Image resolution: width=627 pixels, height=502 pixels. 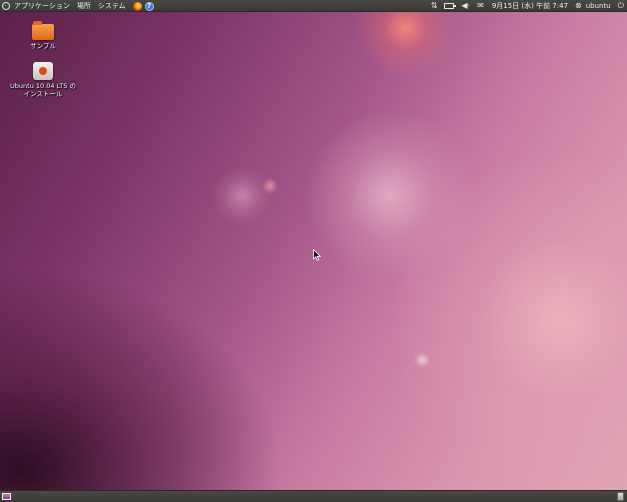 I want to click on desktop-icon-install: Ubuntu 10.04 LTS の インストール, so click(x=43, y=80).